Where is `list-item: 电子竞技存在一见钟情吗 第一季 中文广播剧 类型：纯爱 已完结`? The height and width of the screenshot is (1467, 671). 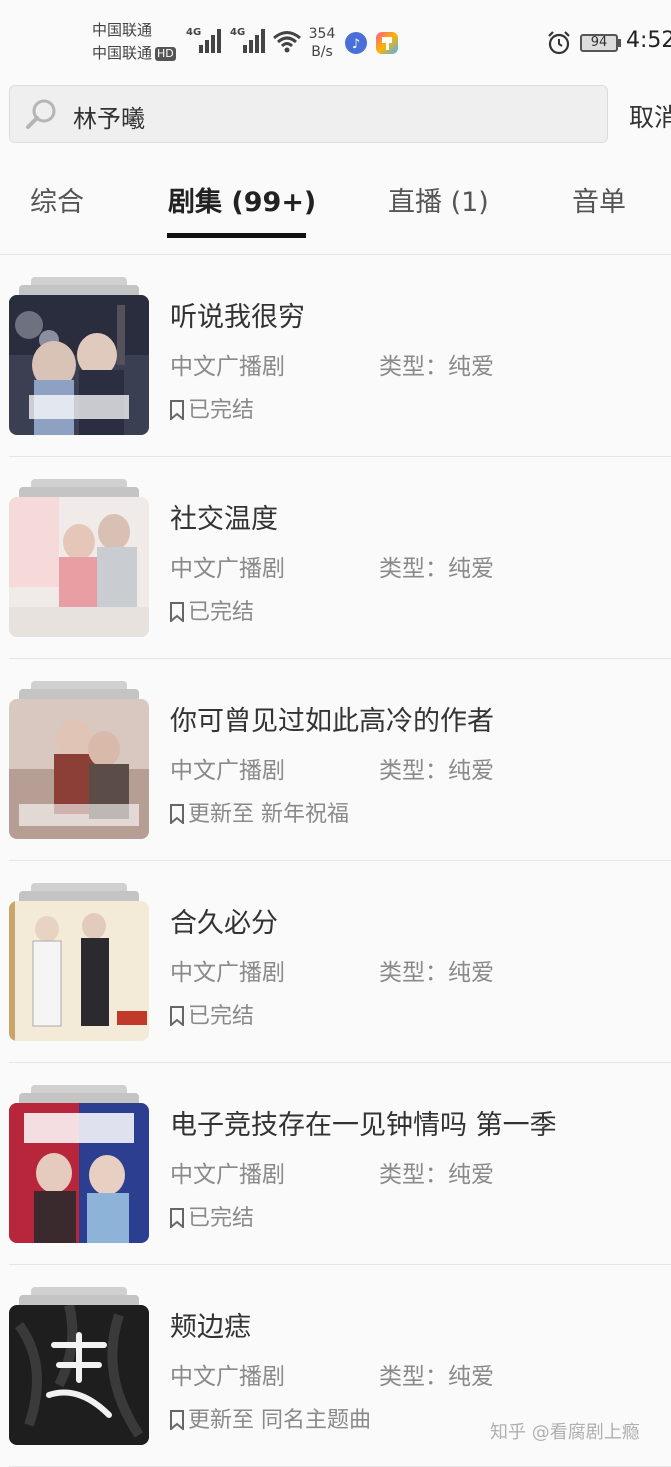 list-item: 电子竞技存在一见钟情吗 第一季 中文广播剧 类型：纯爱 已完结 is located at coordinates (340, 1164).